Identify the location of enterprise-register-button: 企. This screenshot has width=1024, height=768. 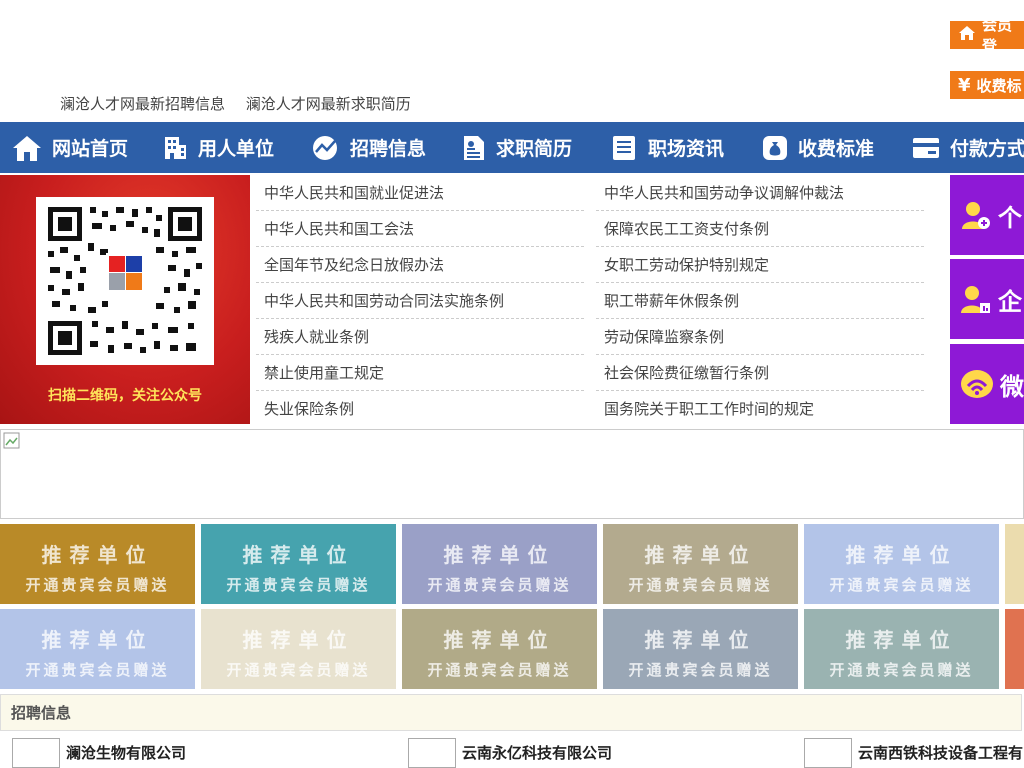
(987, 299).